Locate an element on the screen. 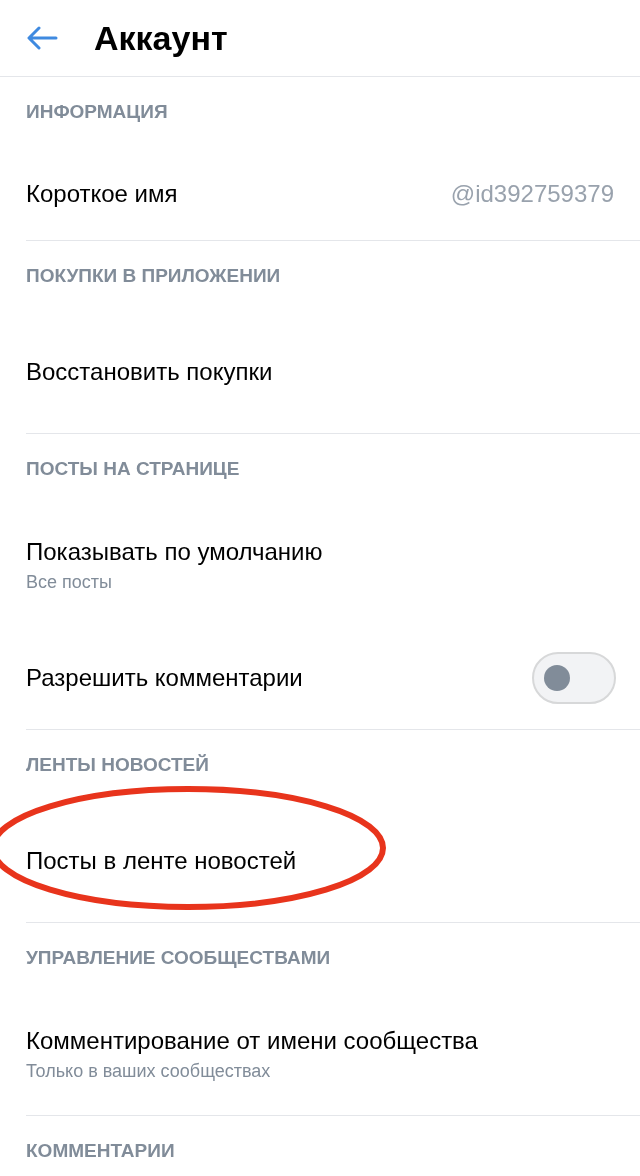 This screenshot has height=1176, width=640. section-header: ПОКУПКИ В ПРИЛОЖЕНИИ is located at coordinates (154, 276).